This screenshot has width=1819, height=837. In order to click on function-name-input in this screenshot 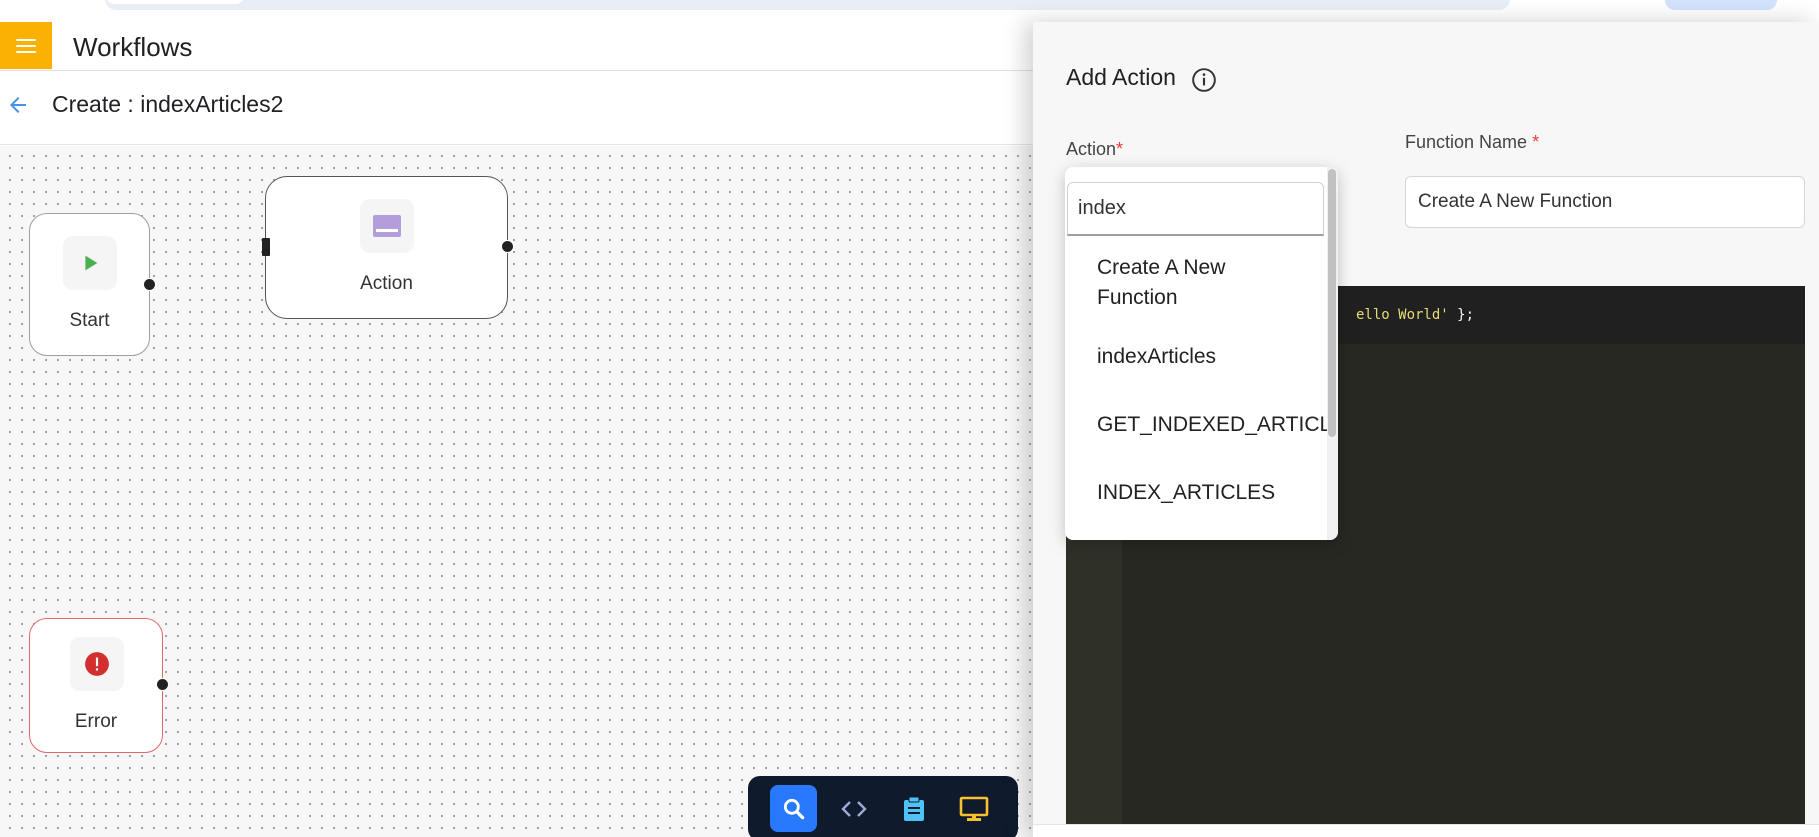, I will do `click(1605, 202)`.